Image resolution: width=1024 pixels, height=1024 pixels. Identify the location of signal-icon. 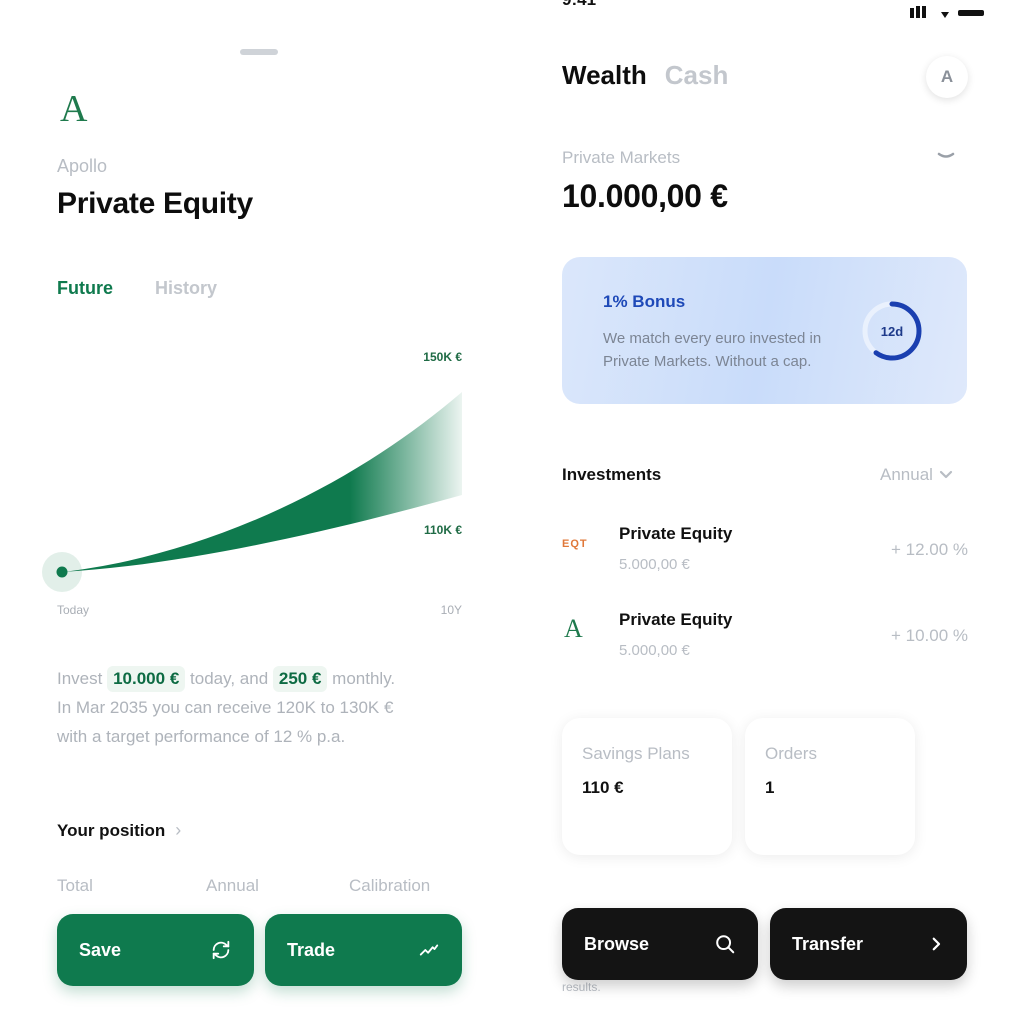
(918, 12).